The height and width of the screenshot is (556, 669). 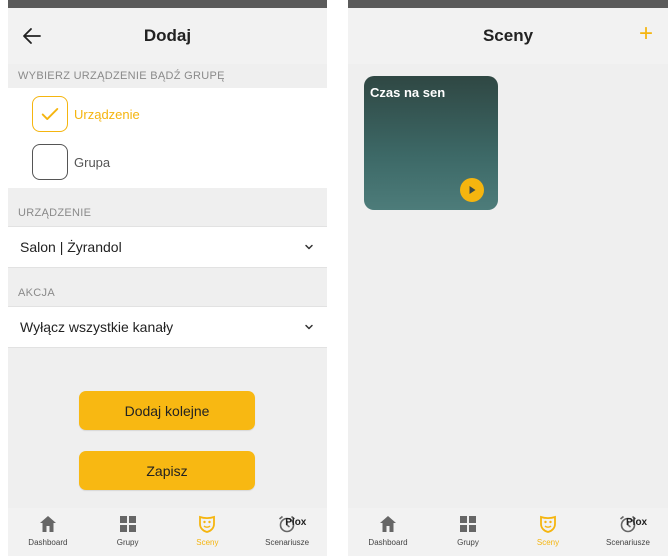 What do you see at coordinates (646, 34) in the screenshot?
I see `add-scene-plus-icon: +` at bounding box center [646, 34].